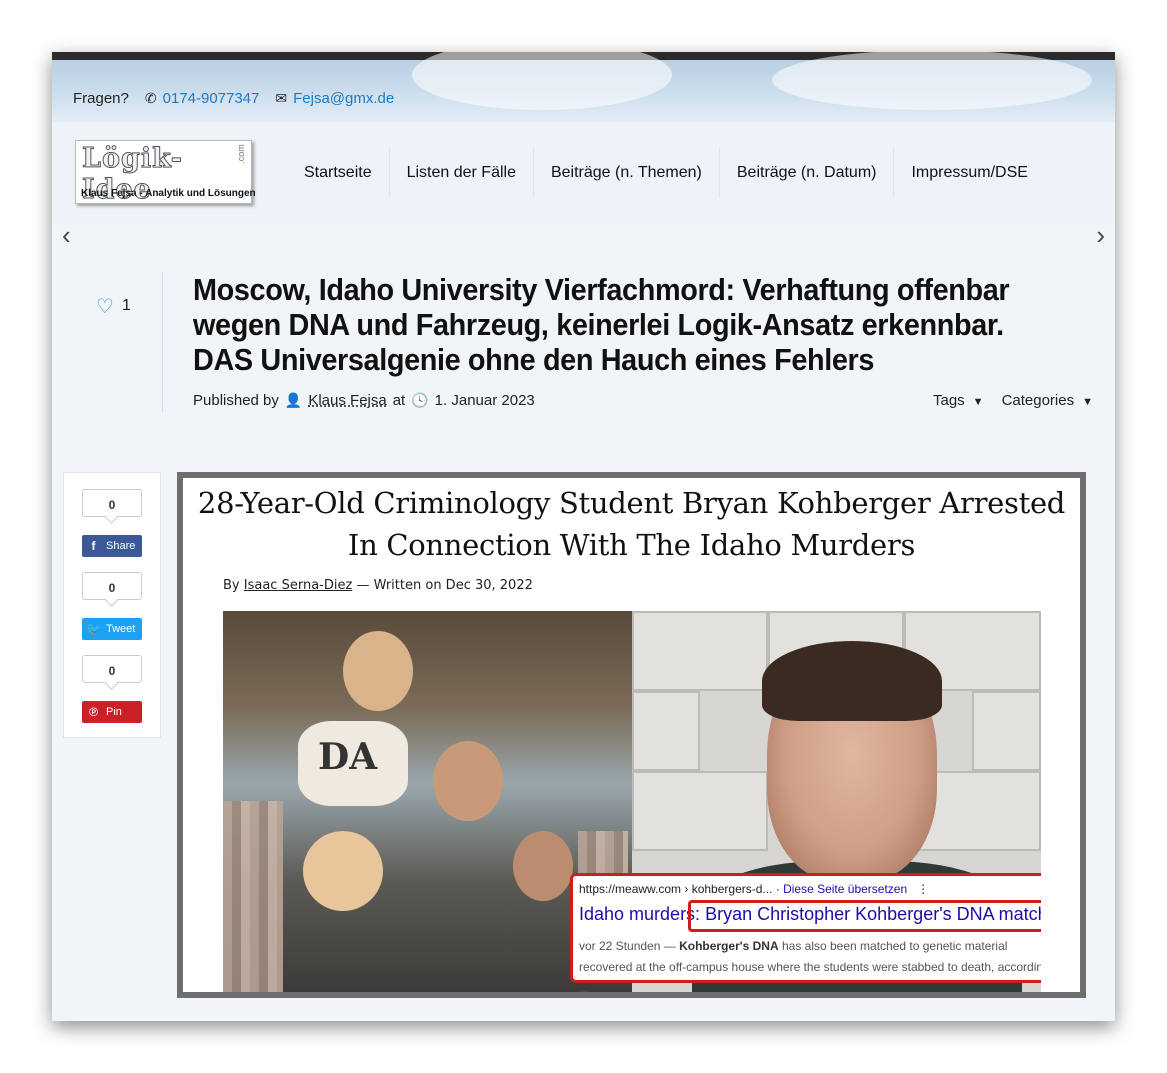  I want to click on like-box: ♡ 1, so click(122, 342).